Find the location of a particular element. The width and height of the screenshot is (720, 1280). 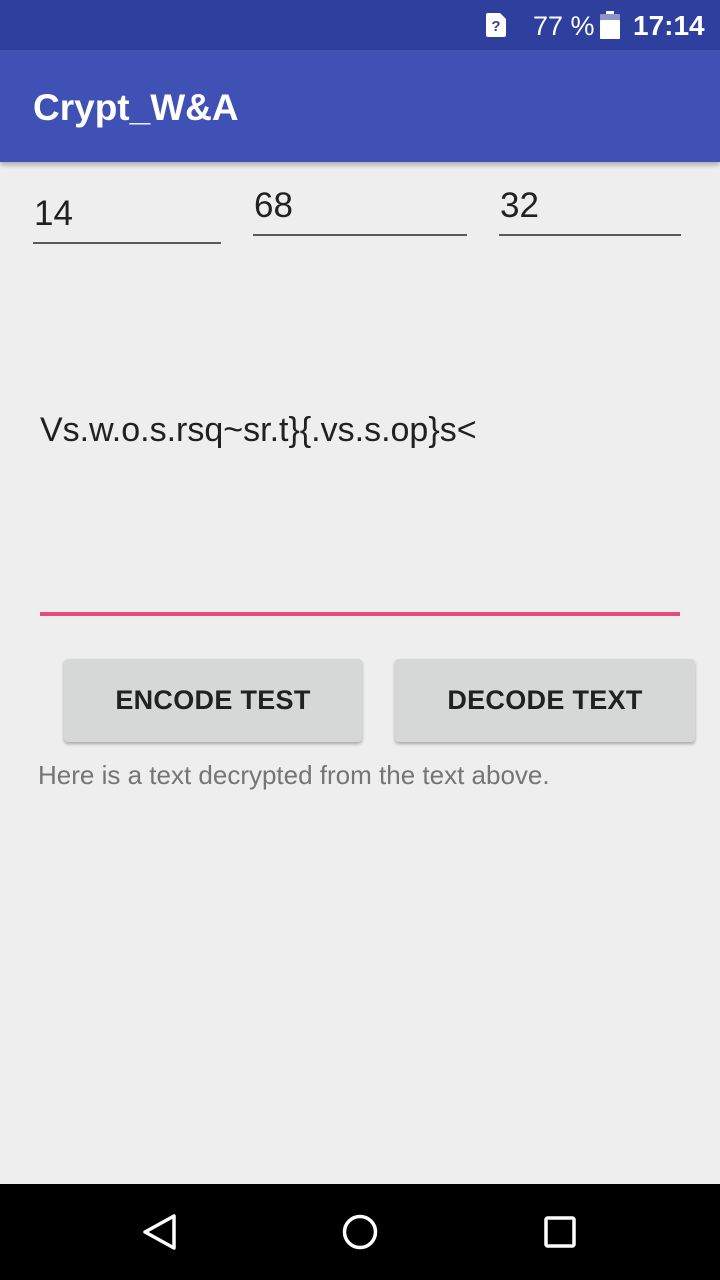

cipher-text-field: Vs.w.o.s.rsq~sr.t}{.vs.s.op}s< is located at coordinates (360, 430).